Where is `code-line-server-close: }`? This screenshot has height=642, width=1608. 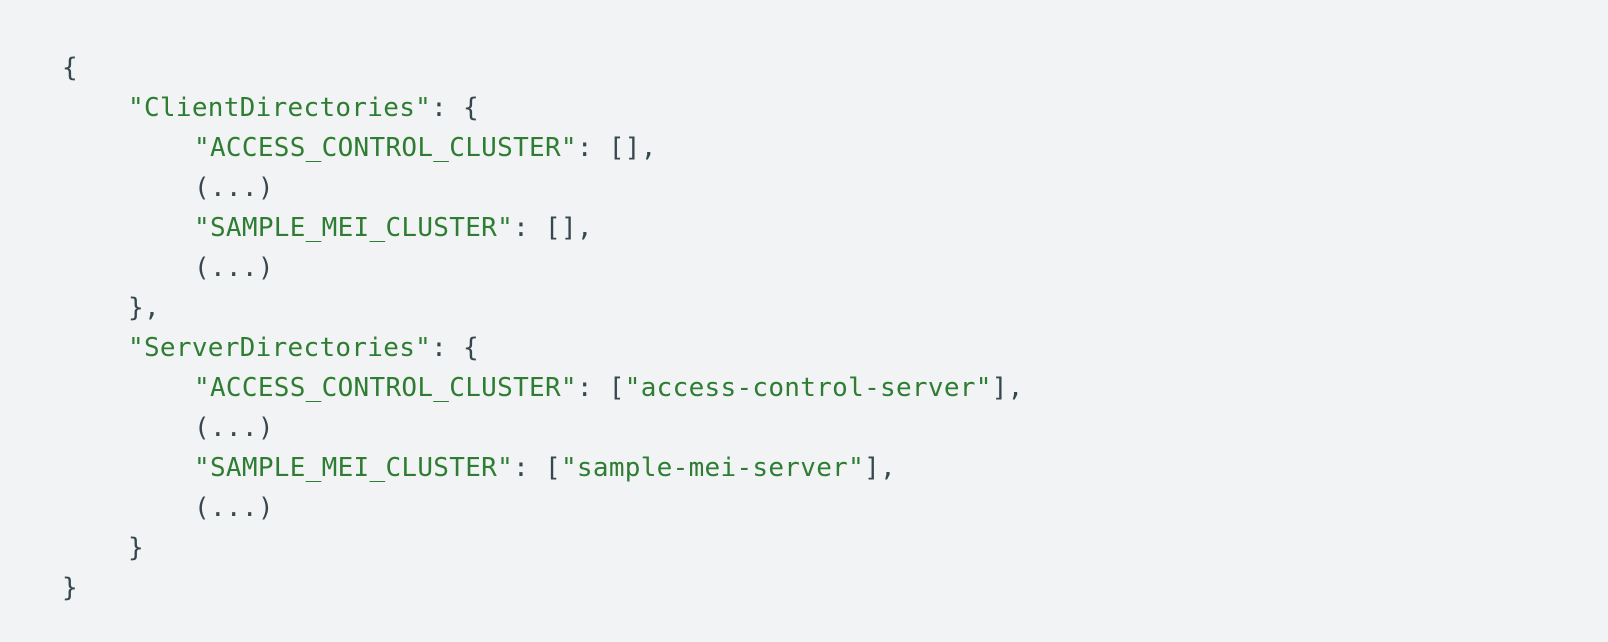 code-line-server-close: } is located at coordinates (835, 548).